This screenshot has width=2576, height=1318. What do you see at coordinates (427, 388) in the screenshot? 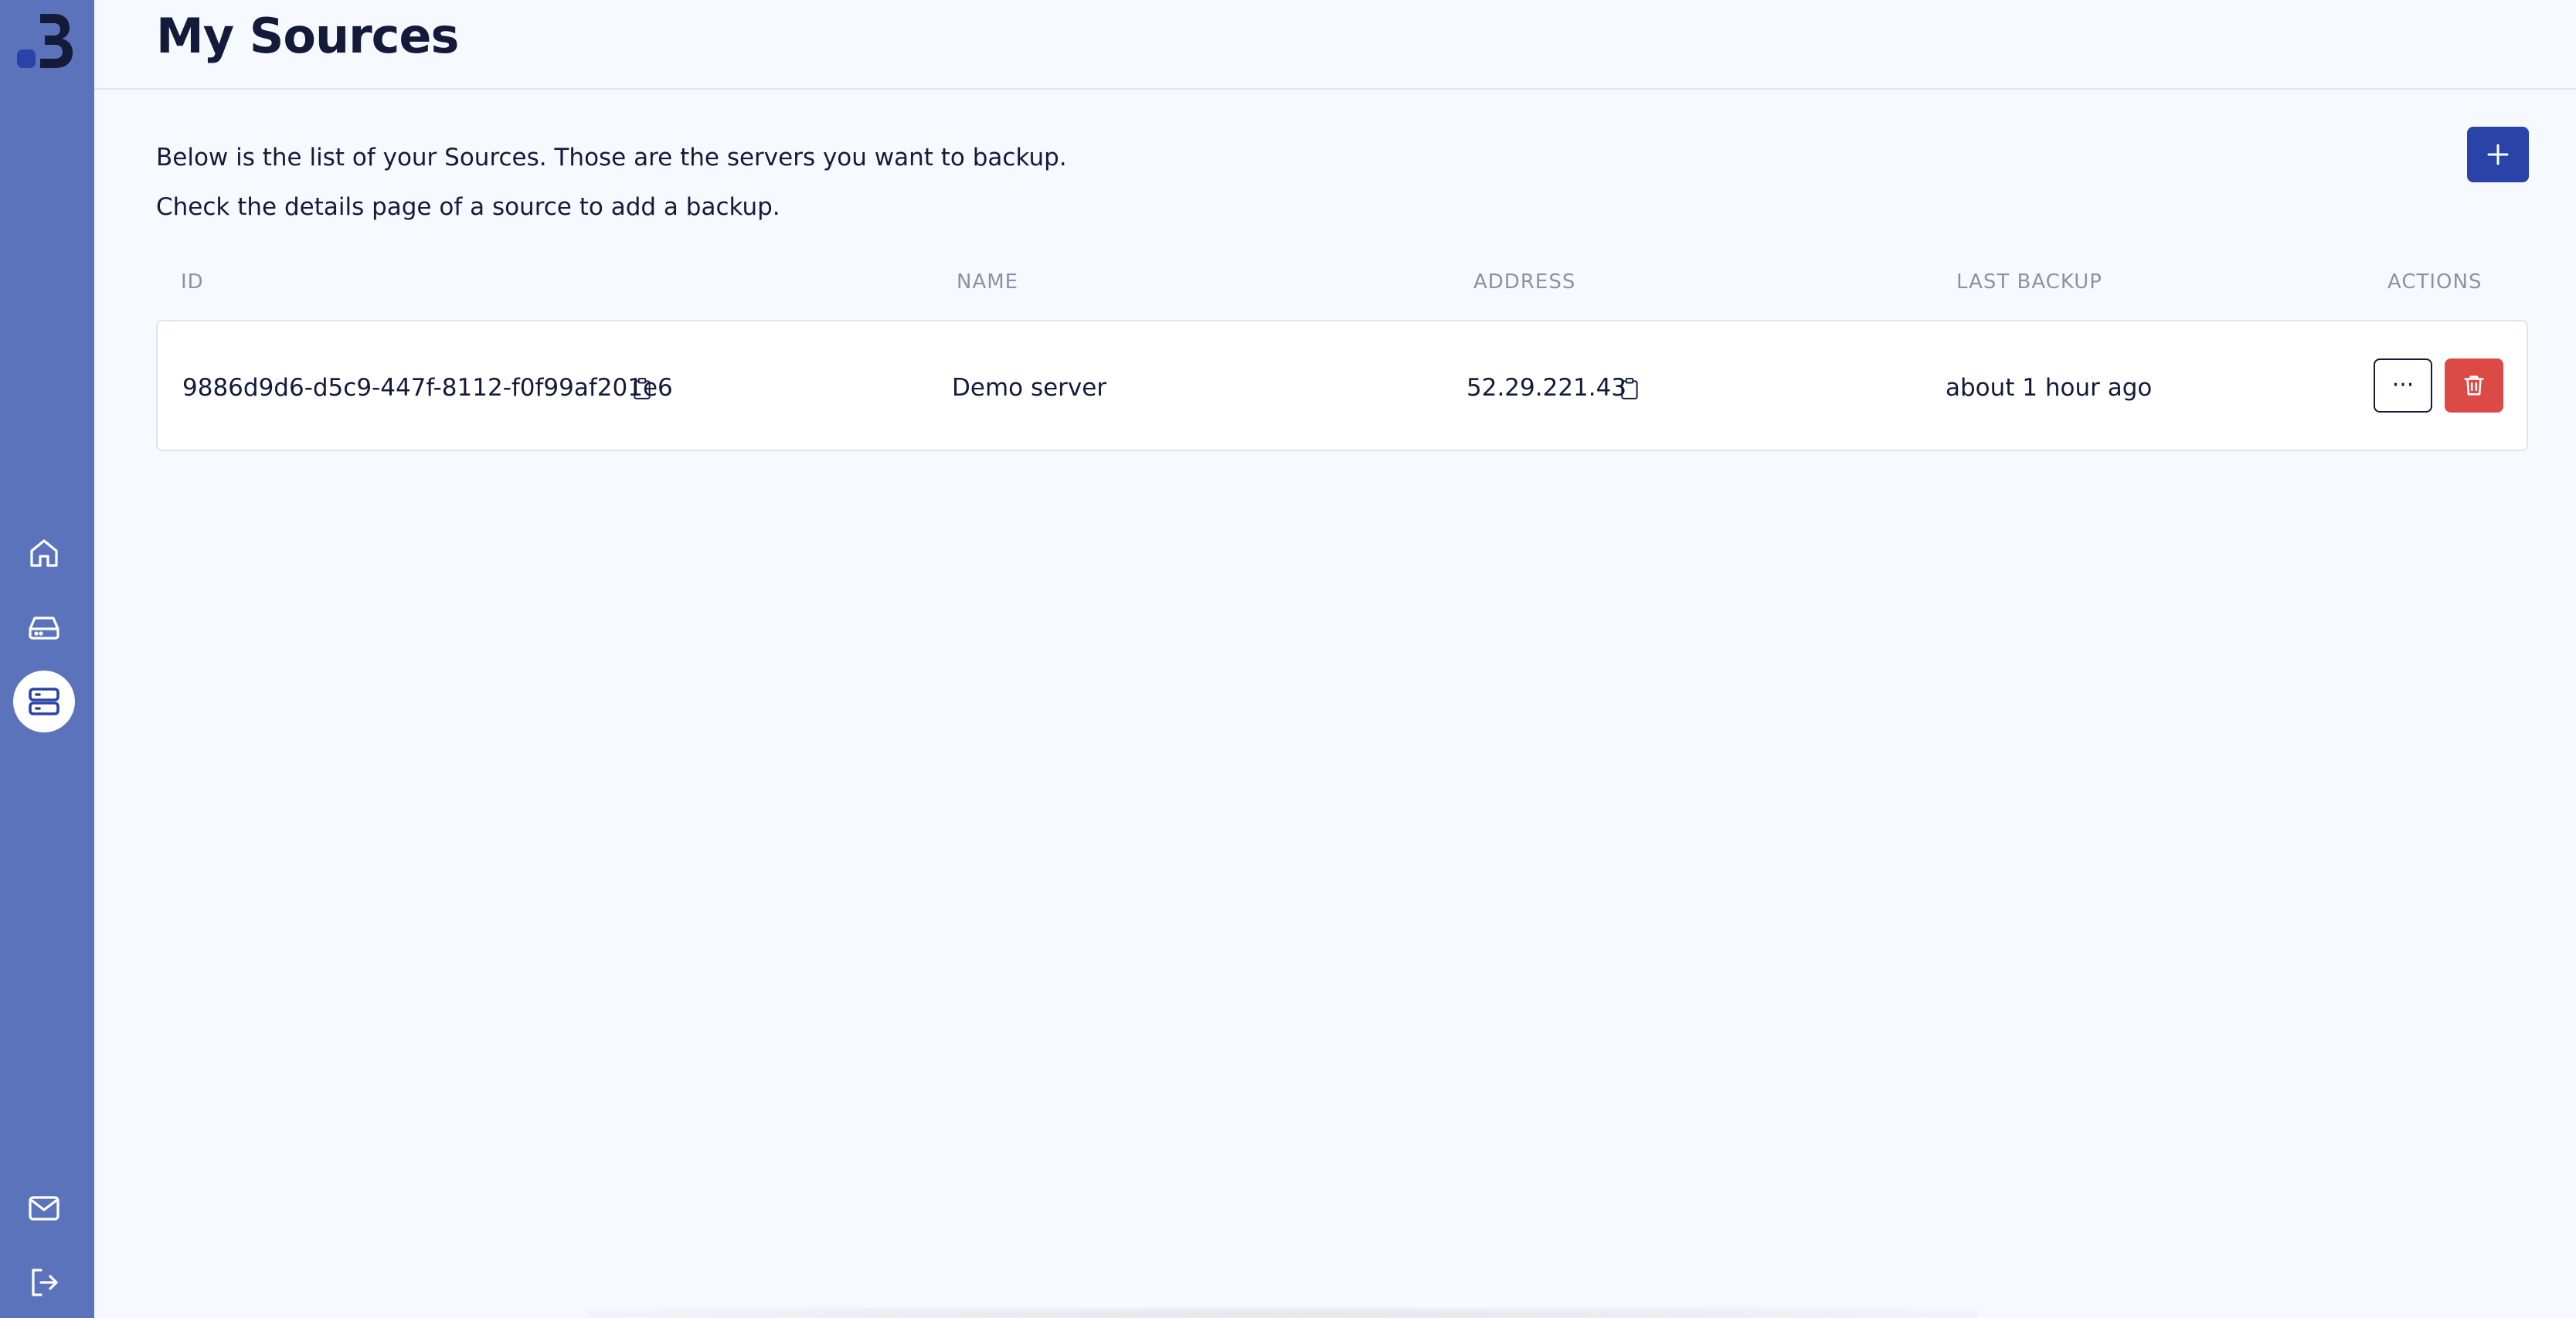
I see `source-id: 9886d9d6-d5c9-447f-8112-f0f99af201e6` at bounding box center [427, 388].